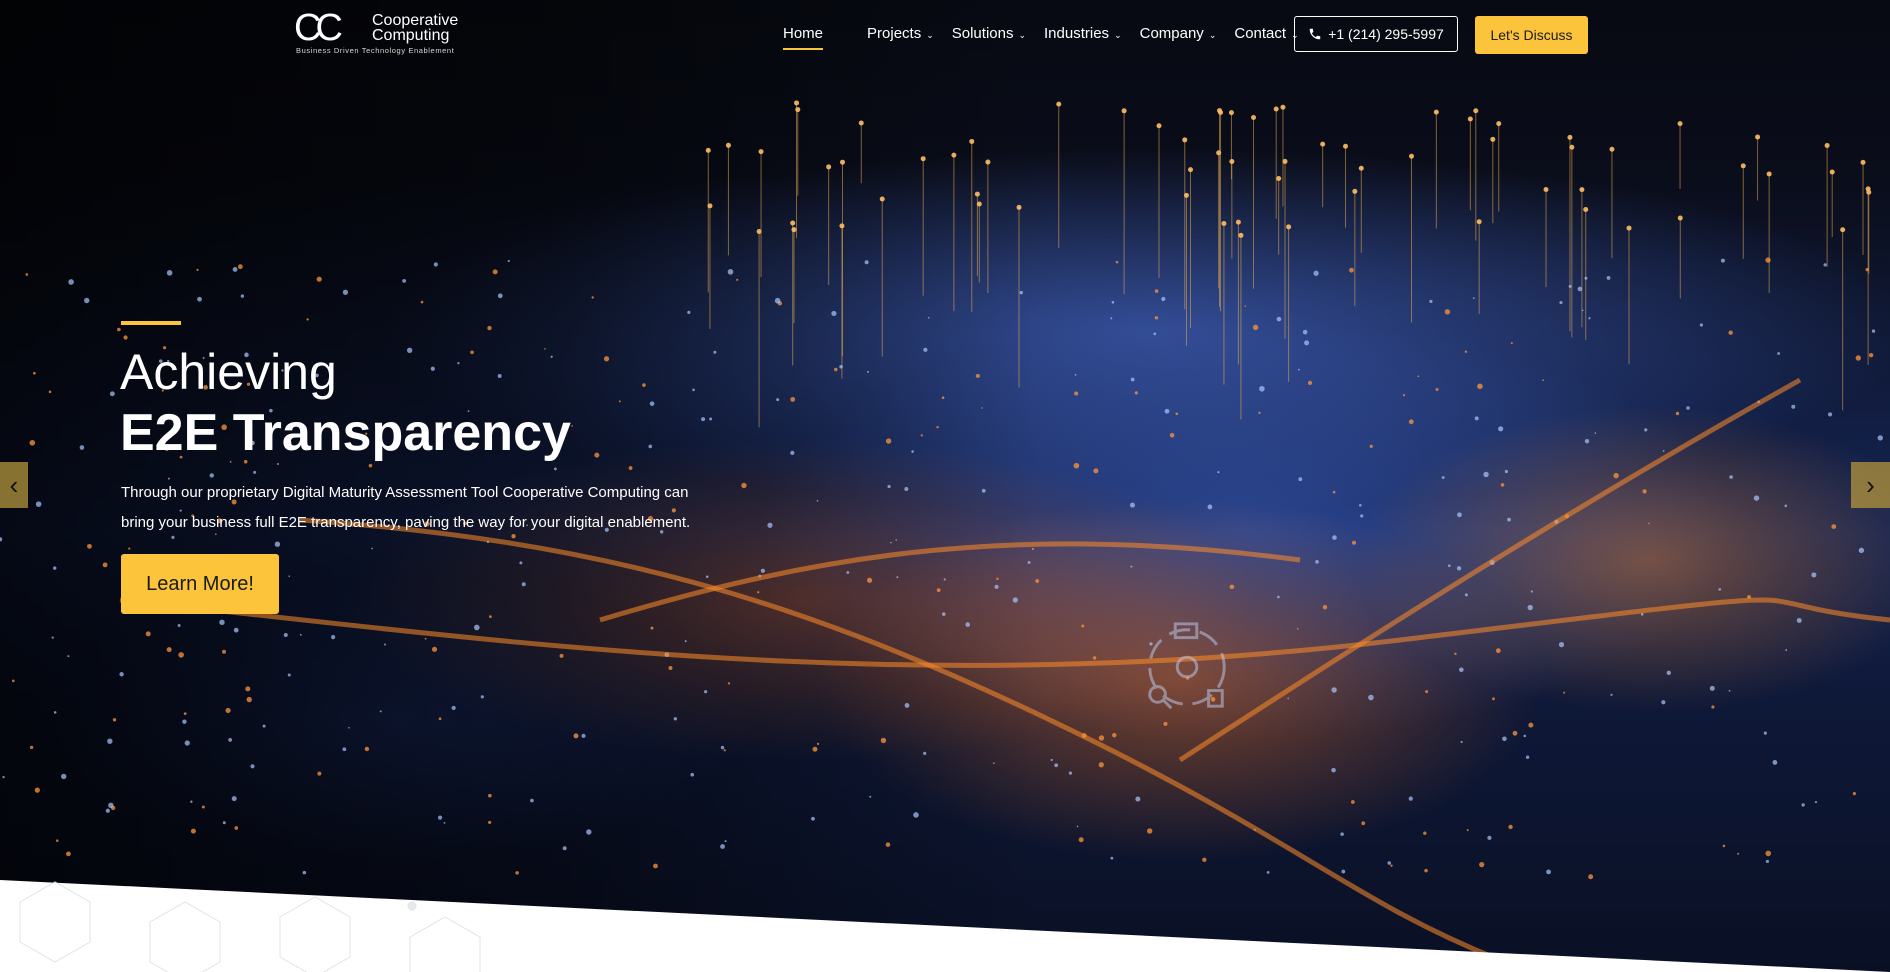 The height and width of the screenshot is (972, 1890). Describe the element at coordinates (1386, 34) in the screenshot. I see `phone-number: +1 (214) 295-5997` at that location.